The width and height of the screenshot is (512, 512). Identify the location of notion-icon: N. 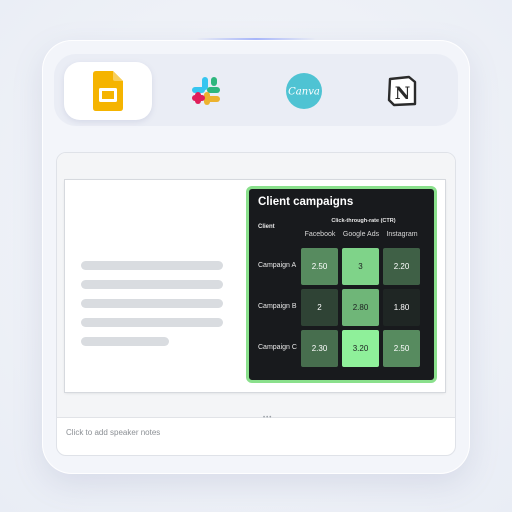
(402, 91).